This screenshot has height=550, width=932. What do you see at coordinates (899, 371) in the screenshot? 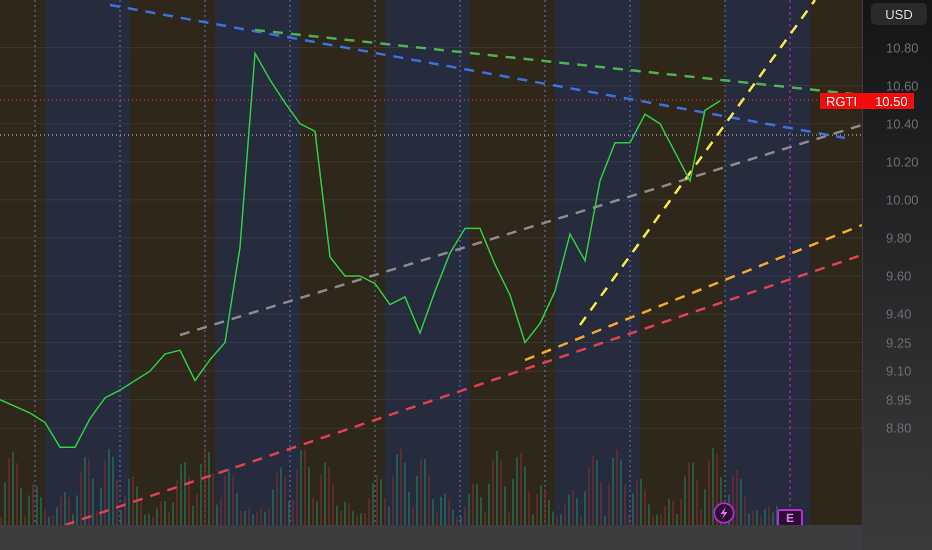
I see `price-axis-label: 9.10` at bounding box center [899, 371].